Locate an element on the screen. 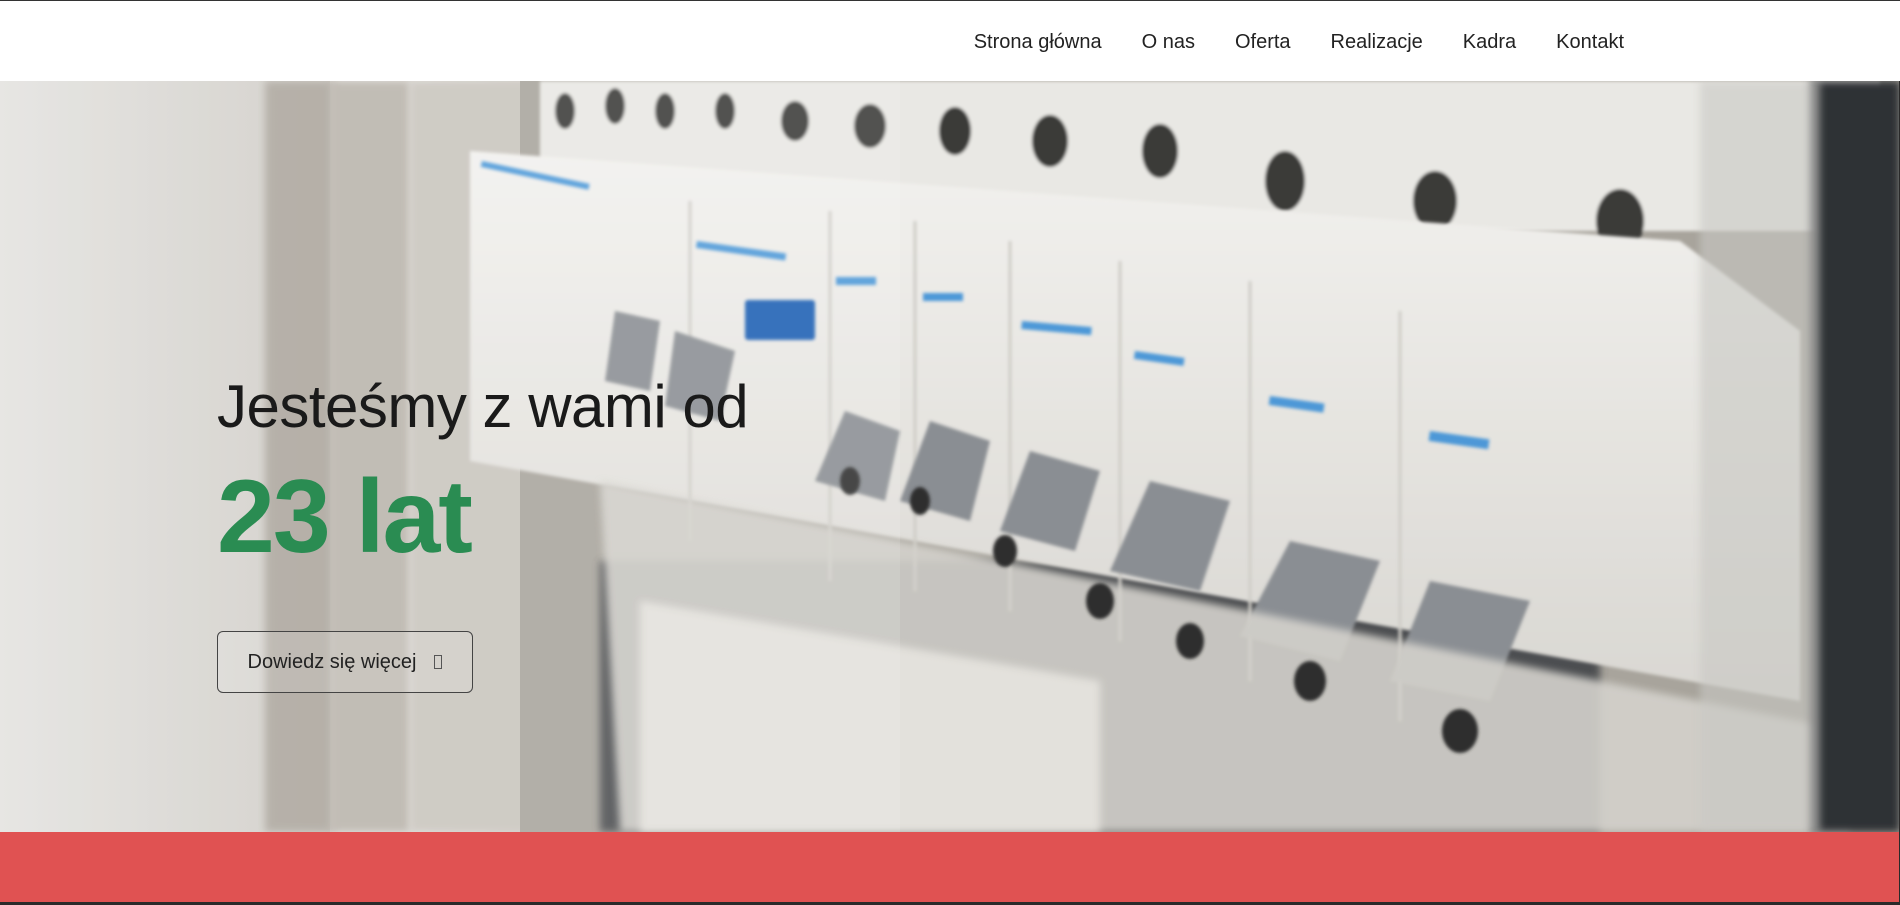 The image size is (1900, 905). learn-more-button: Dowiedz się więcej is located at coordinates (345, 662).